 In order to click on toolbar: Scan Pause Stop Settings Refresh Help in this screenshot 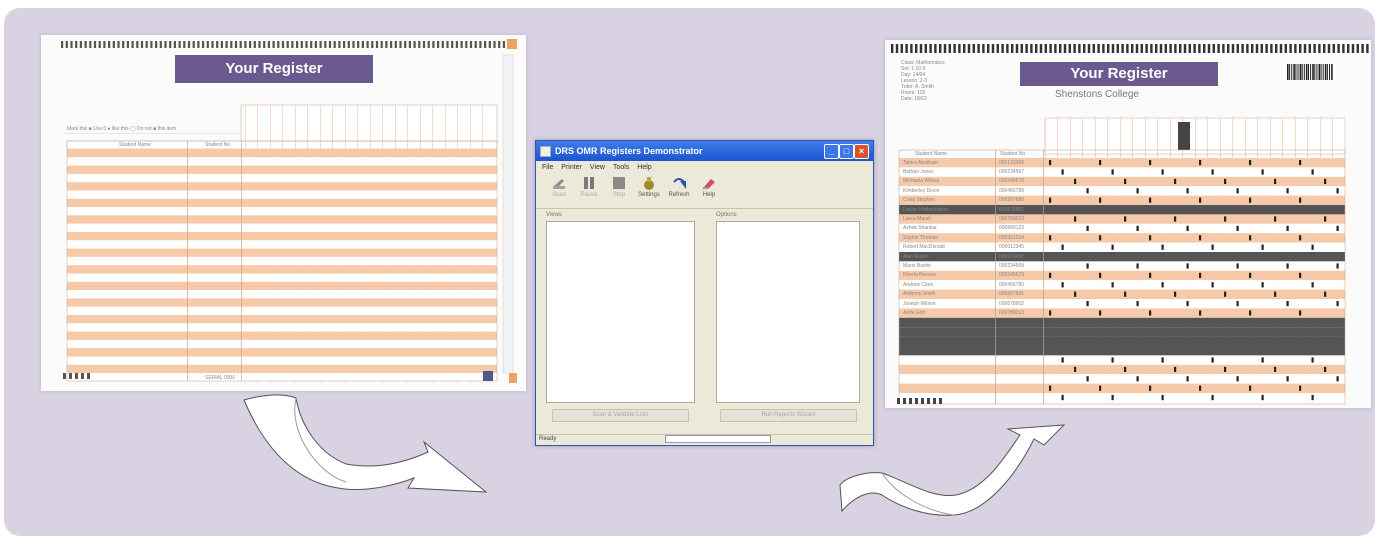, I will do `click(704, 191)`.